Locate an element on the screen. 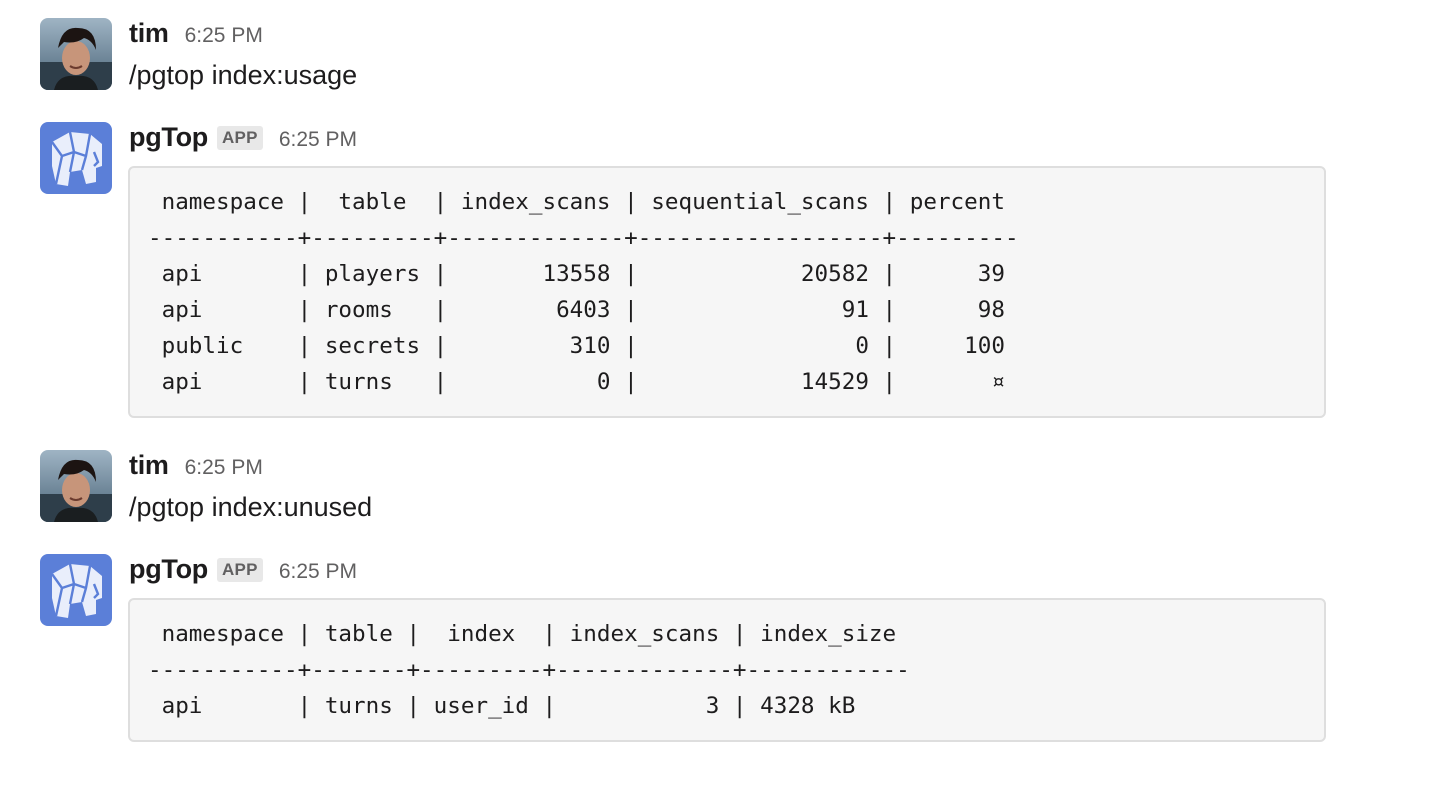 Image resolution: width=1454 pixels, height=790 pixels. message-text: /pgtop index:usage is located at coordinates (243, 75).